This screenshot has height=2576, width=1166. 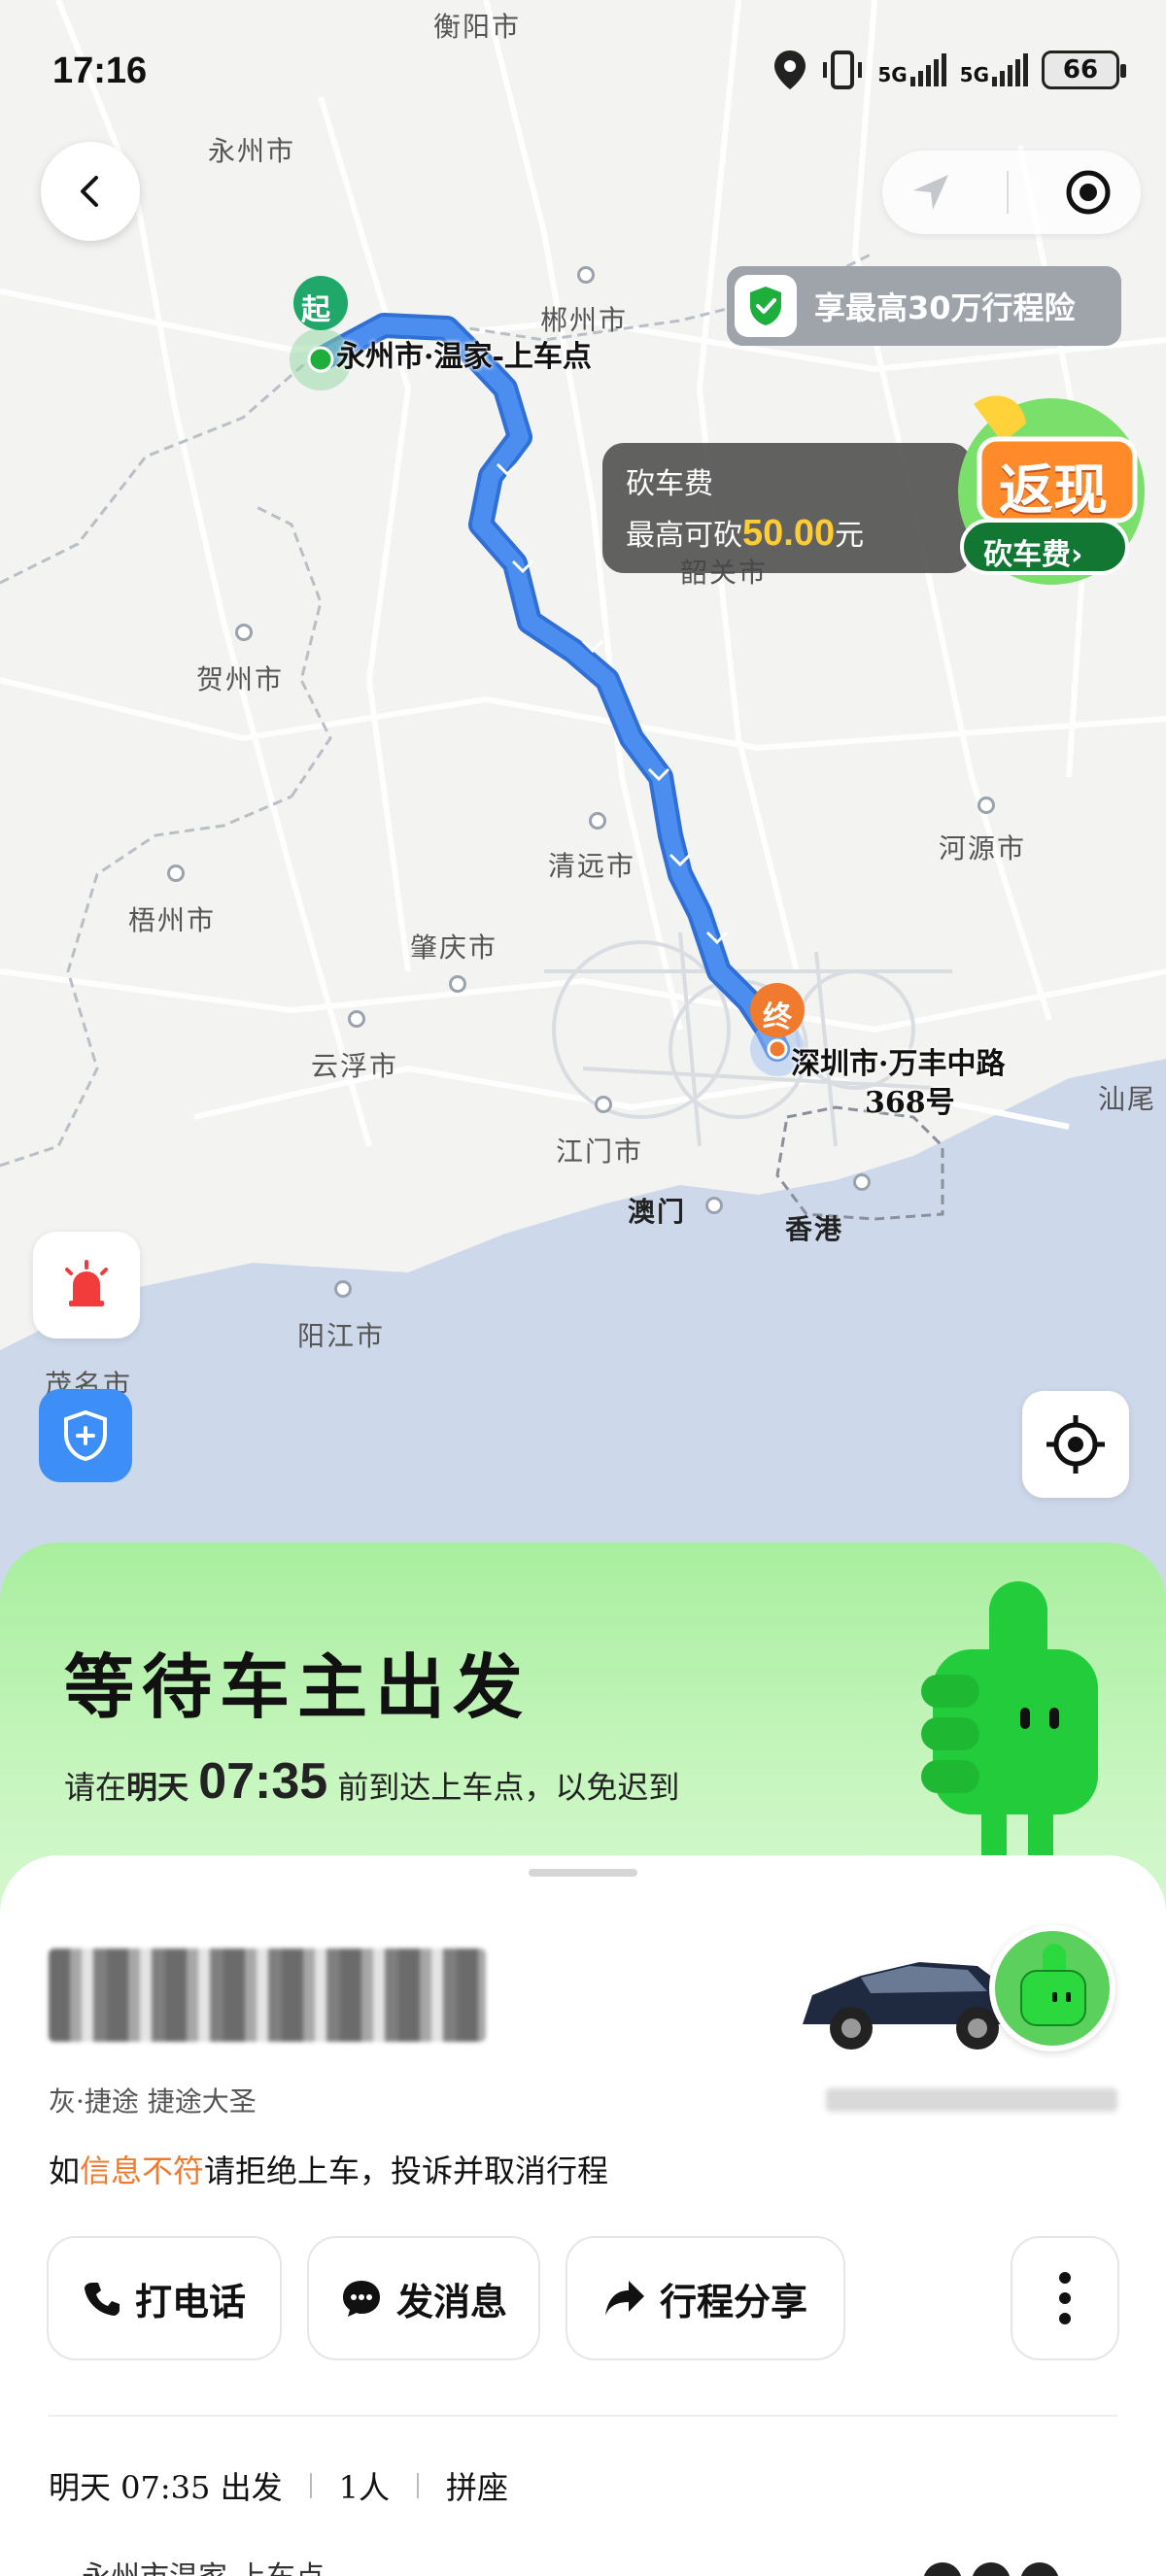 I want to click on pickup-address: 永州市温家-上车点, so click(x=203, y=2564).